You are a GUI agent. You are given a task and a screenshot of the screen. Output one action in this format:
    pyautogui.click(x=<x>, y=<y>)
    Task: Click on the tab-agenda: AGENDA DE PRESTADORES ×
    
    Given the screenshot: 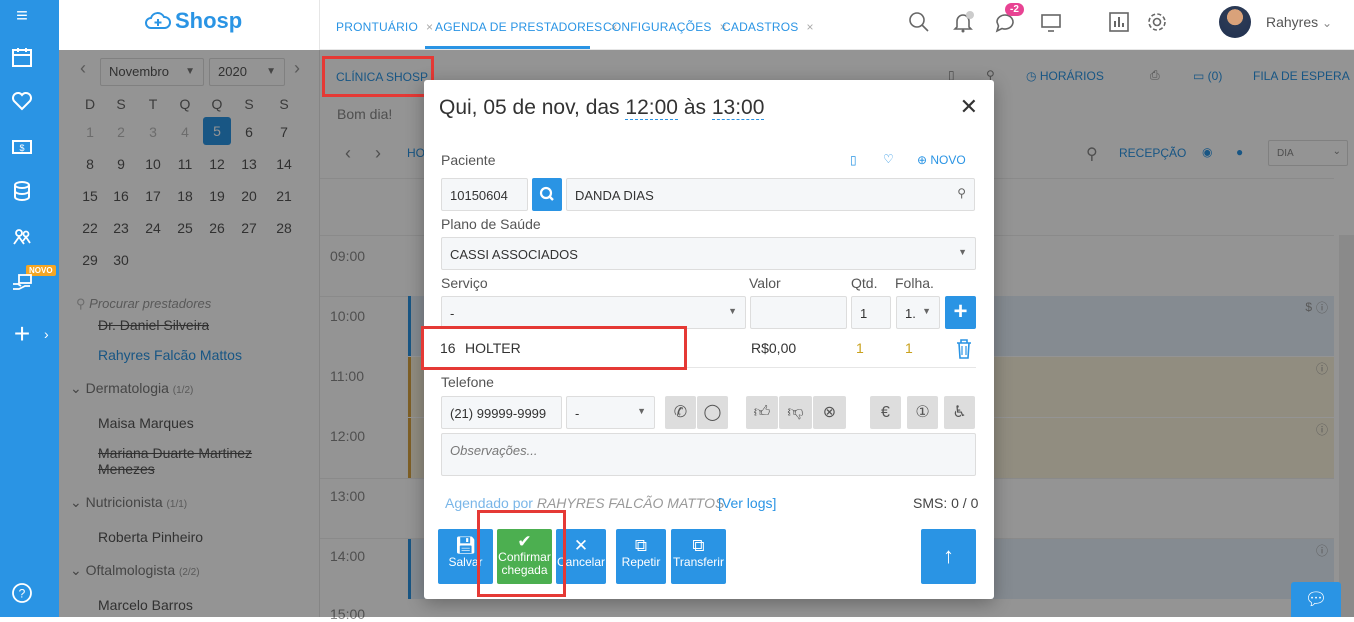 What is the action you would take?
    pyautogui.click(x=526, y=27)
    